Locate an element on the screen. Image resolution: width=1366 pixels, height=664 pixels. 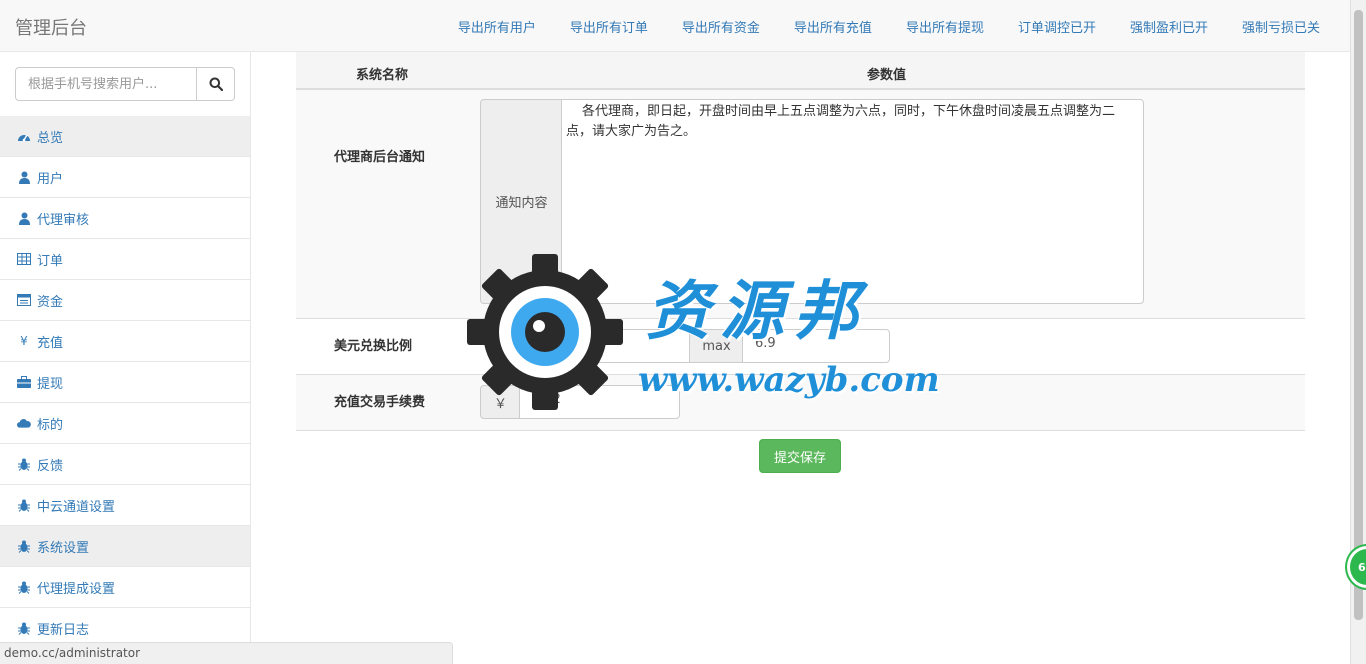
sidebar-item-targets: 标的 is located at coordinates (125, 423).